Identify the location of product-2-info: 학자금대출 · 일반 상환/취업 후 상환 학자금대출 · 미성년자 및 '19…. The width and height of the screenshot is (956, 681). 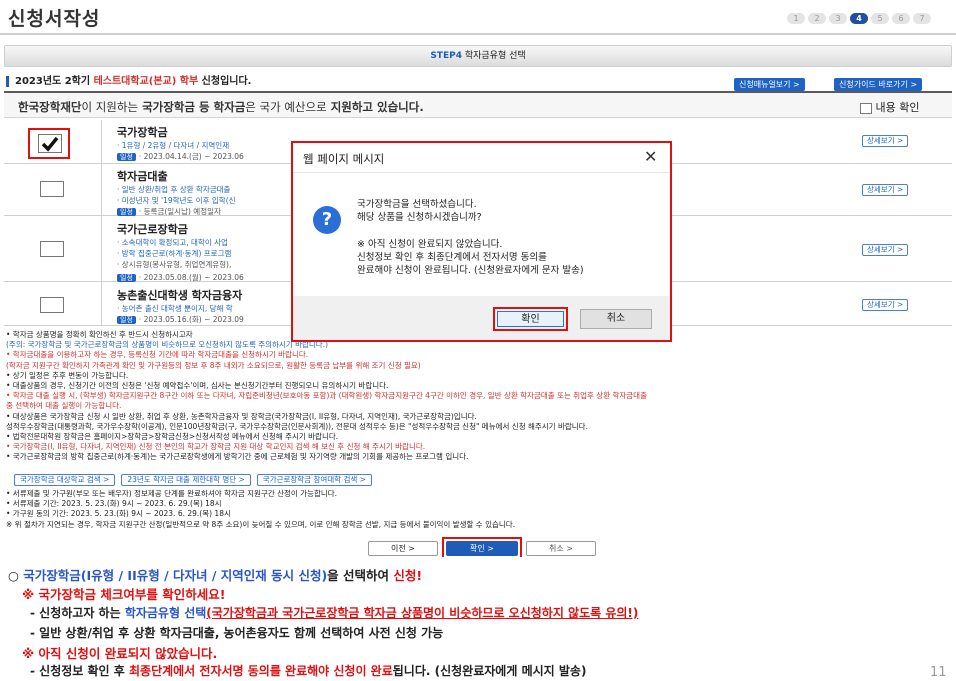
(176, 192).